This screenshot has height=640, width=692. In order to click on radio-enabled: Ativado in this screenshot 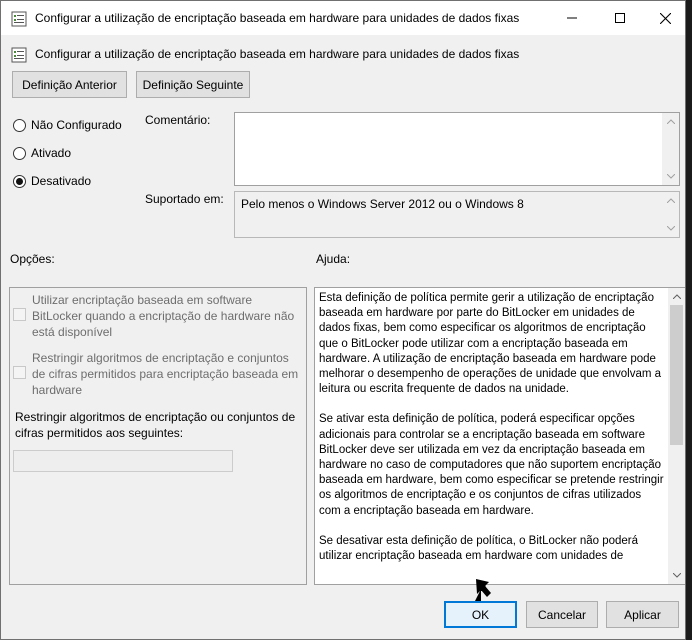, I will do `click(42, 153)`.